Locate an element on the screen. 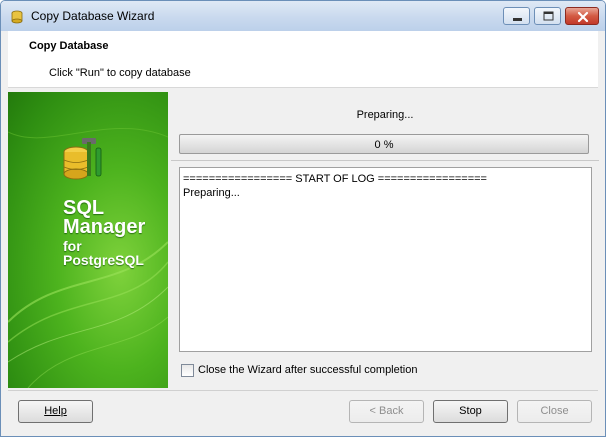 Image resolution: width=606 pixels, height=437 pixels. database-tools-icon is located at coordinates (82, 159).